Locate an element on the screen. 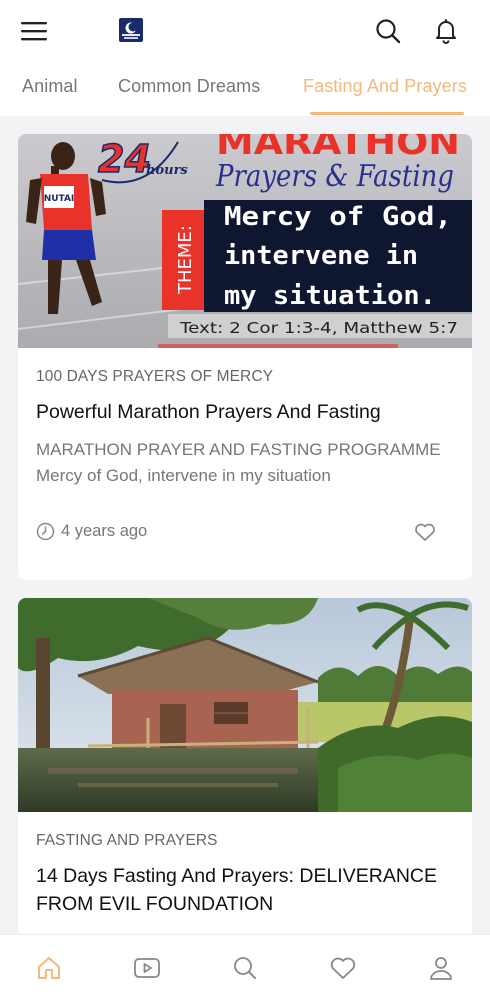 This screenshot has height=1000, width=490. theme-line-3: my situation. is located at coordinates (330, 296).